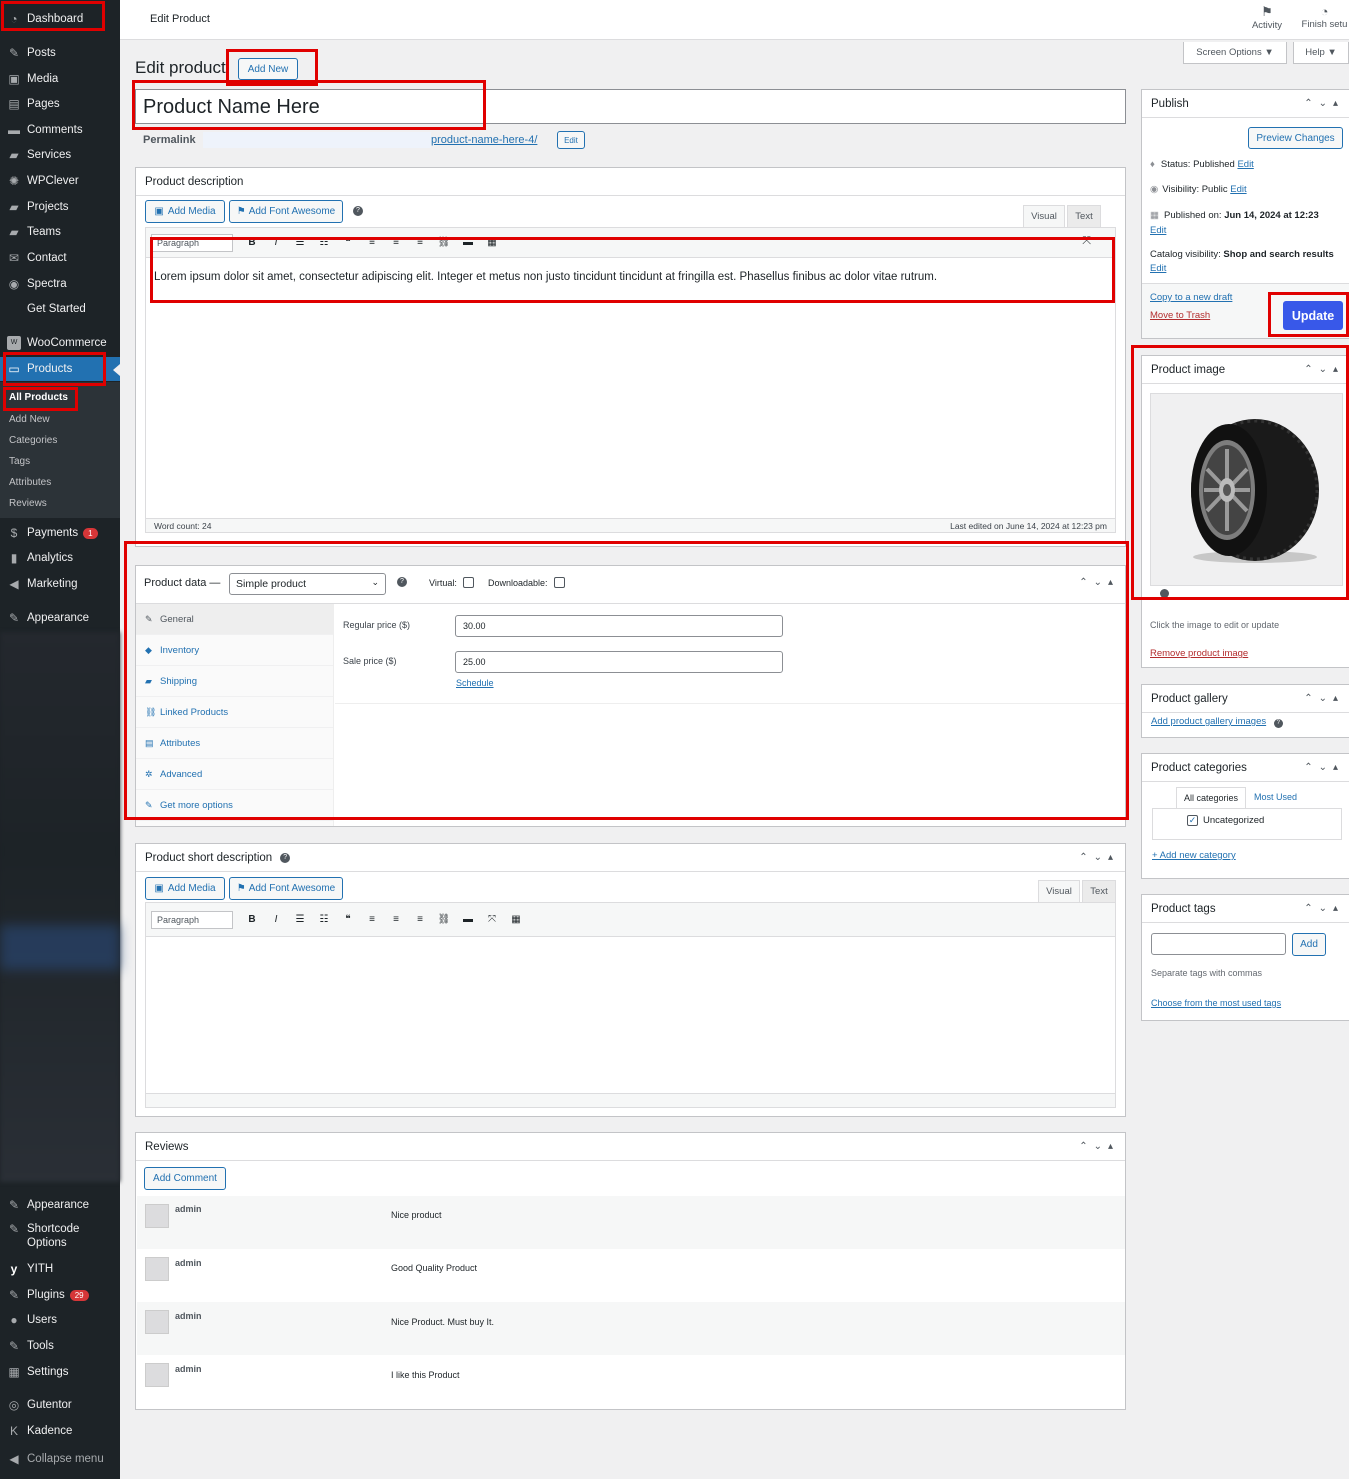 The image size is (1349, 1479). I want to click on virtual-checkbox, so click(468, 582).